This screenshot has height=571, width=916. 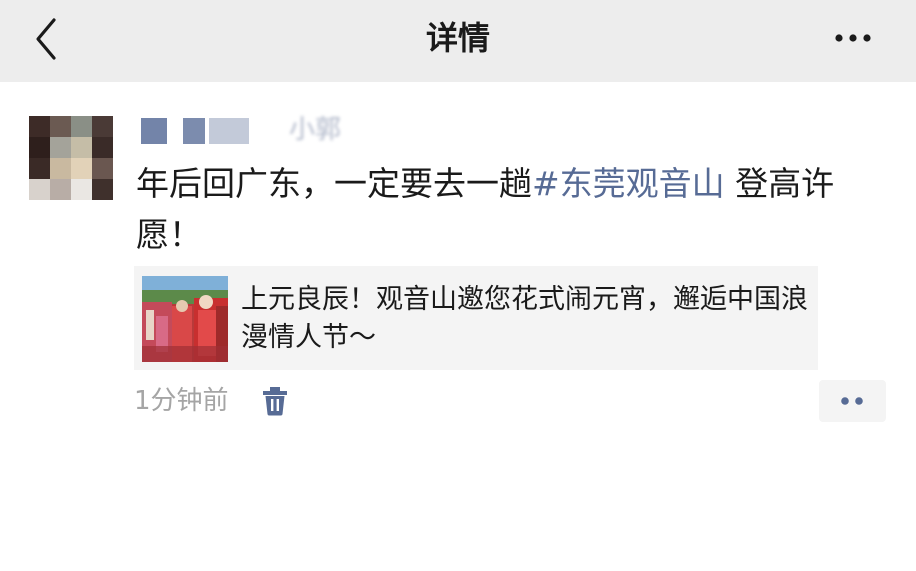 I want to click on post-text-lead: 年后回广东，一定要去一趟, so click(x=334, y=183).